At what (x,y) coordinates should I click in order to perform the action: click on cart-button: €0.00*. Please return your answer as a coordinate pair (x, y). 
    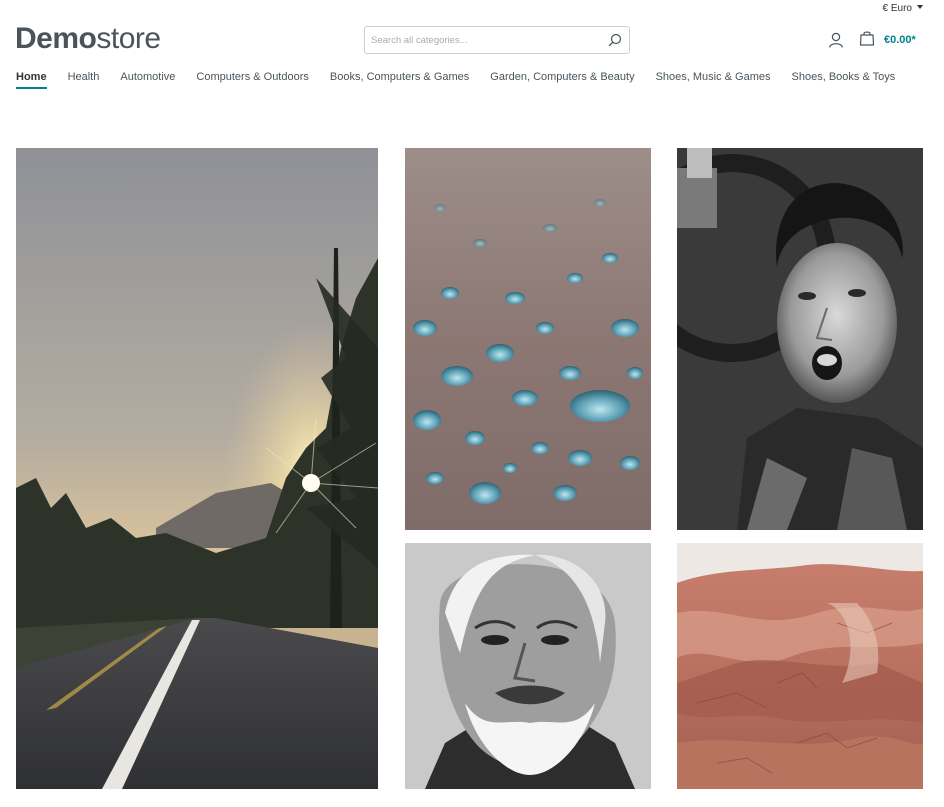
    Looking at the image, I should click on (887, 40).